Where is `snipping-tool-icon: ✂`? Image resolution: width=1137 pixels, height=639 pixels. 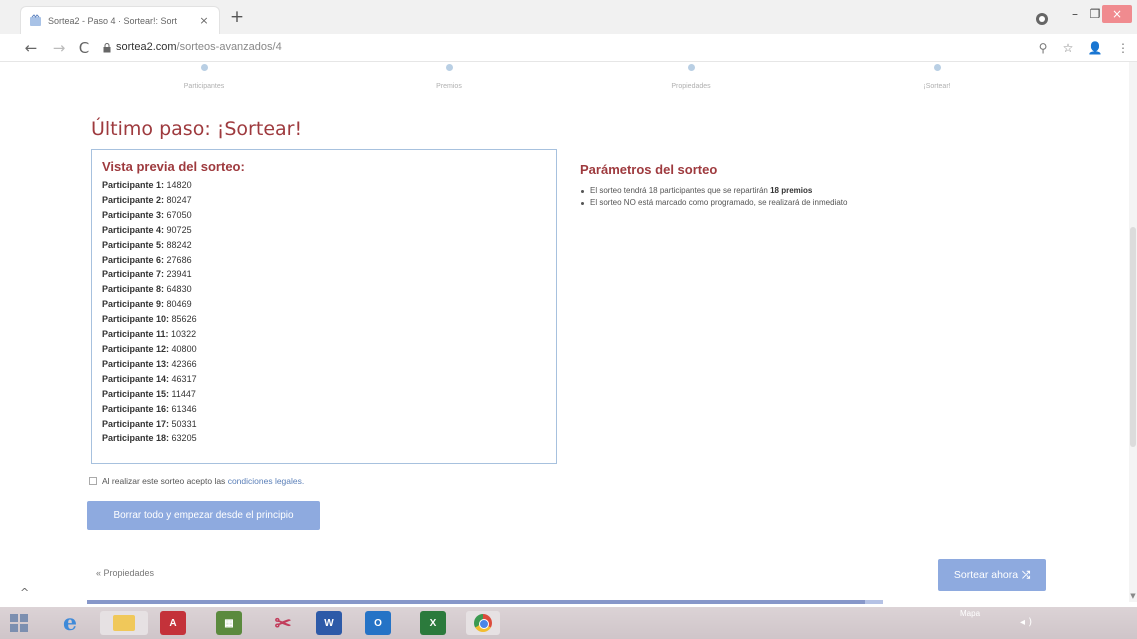
snipping-tool-icon: ✂ is located at coordinates (283, 623).